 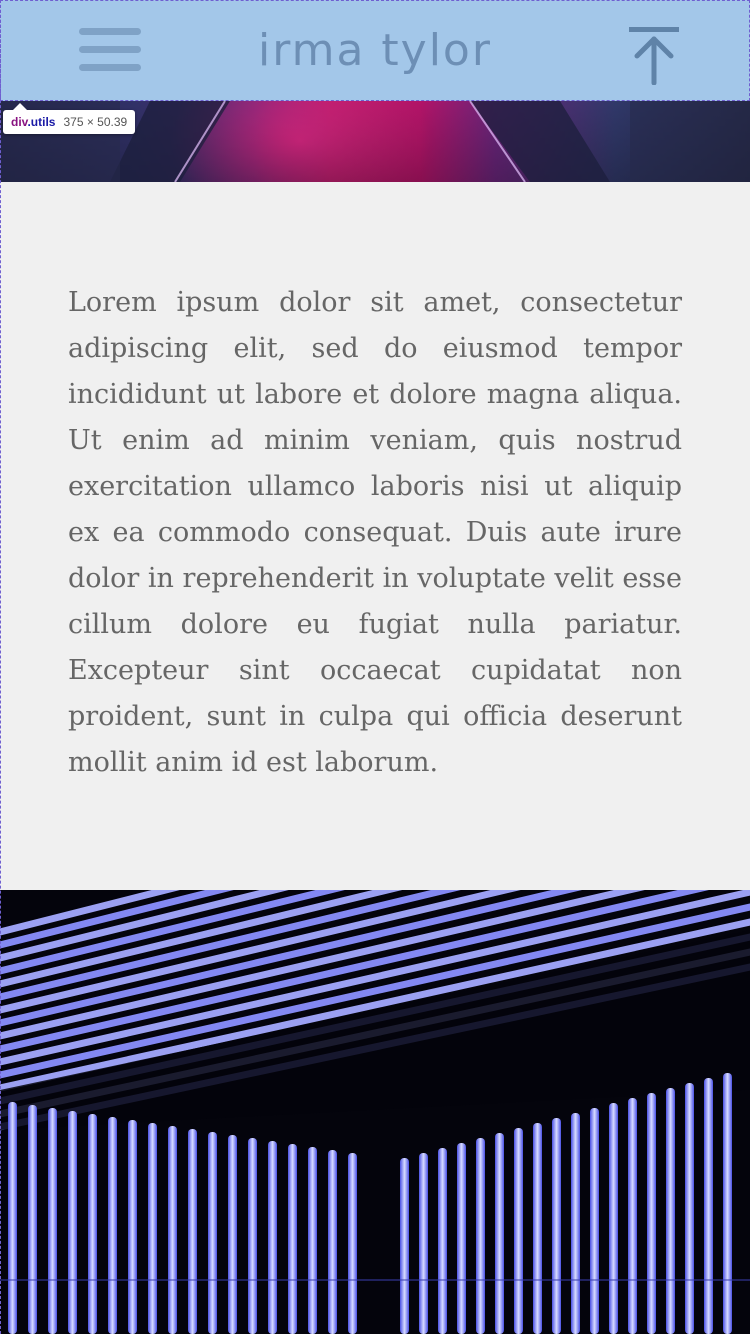 I want to click on utils-header-bar: irma tylor, so click(x=375, y=50).